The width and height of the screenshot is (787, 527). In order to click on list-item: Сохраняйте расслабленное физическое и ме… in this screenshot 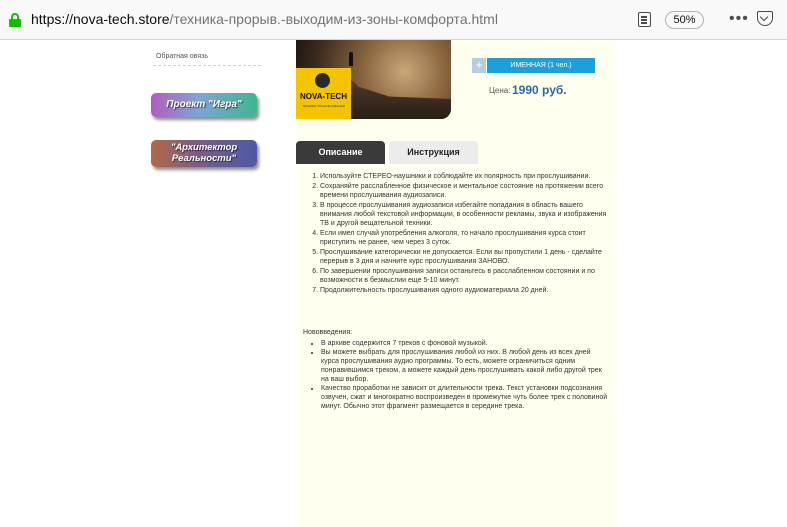, I will do `click(464, 191)`.